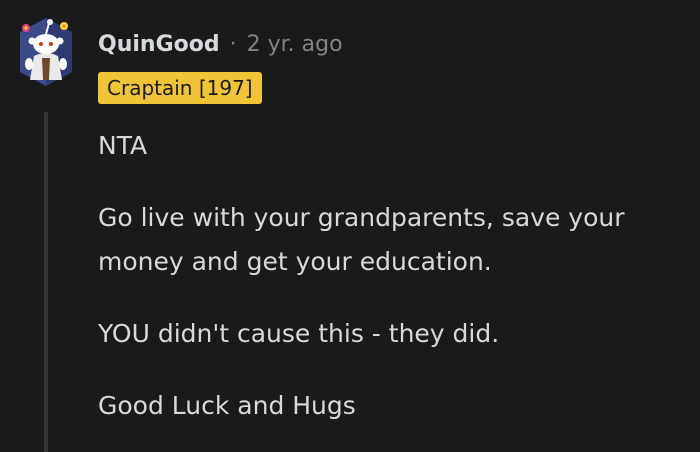 This screenshot has width=700, height=452. Describe the element at coordinates (180, 88) in the screenshot. I see `user-flair: Craptain [197]` at that location.